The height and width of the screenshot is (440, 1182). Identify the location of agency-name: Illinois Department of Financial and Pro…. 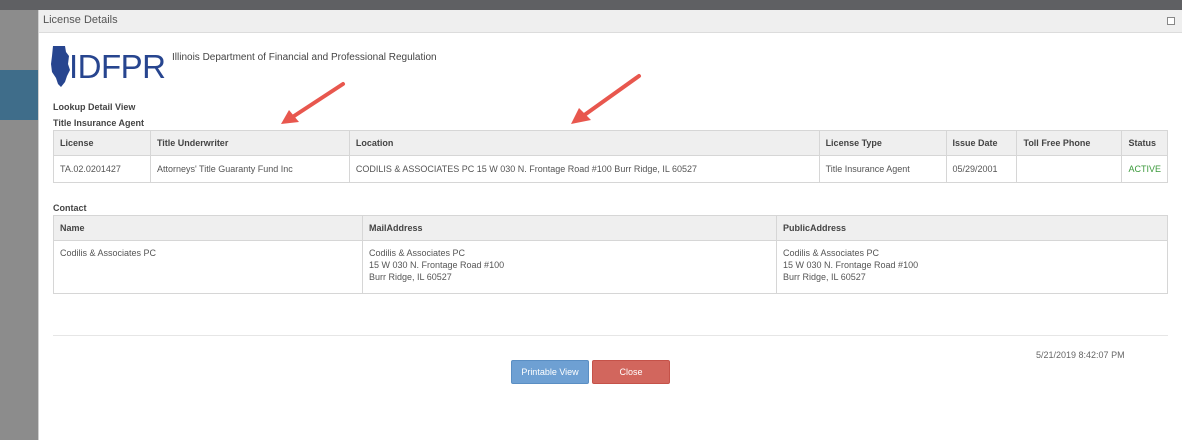
(304, 57).